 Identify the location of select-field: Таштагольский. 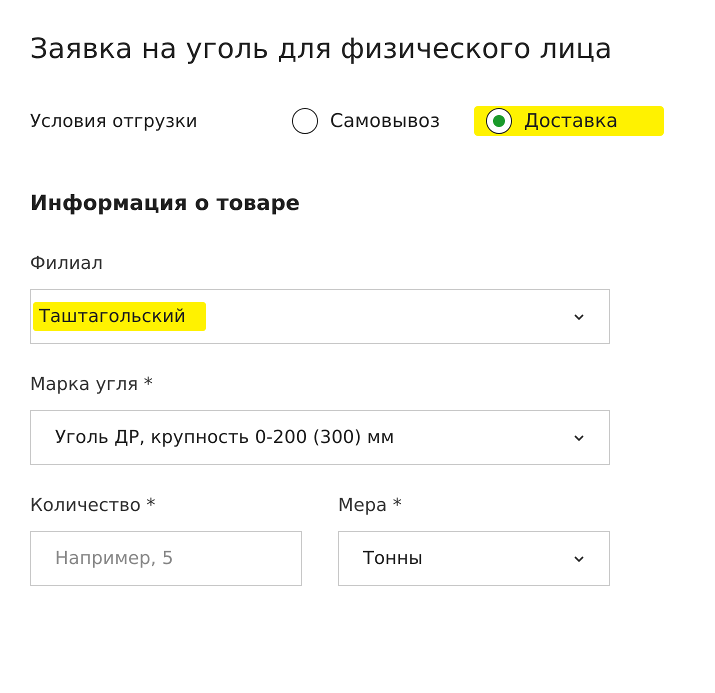
(320, 316).